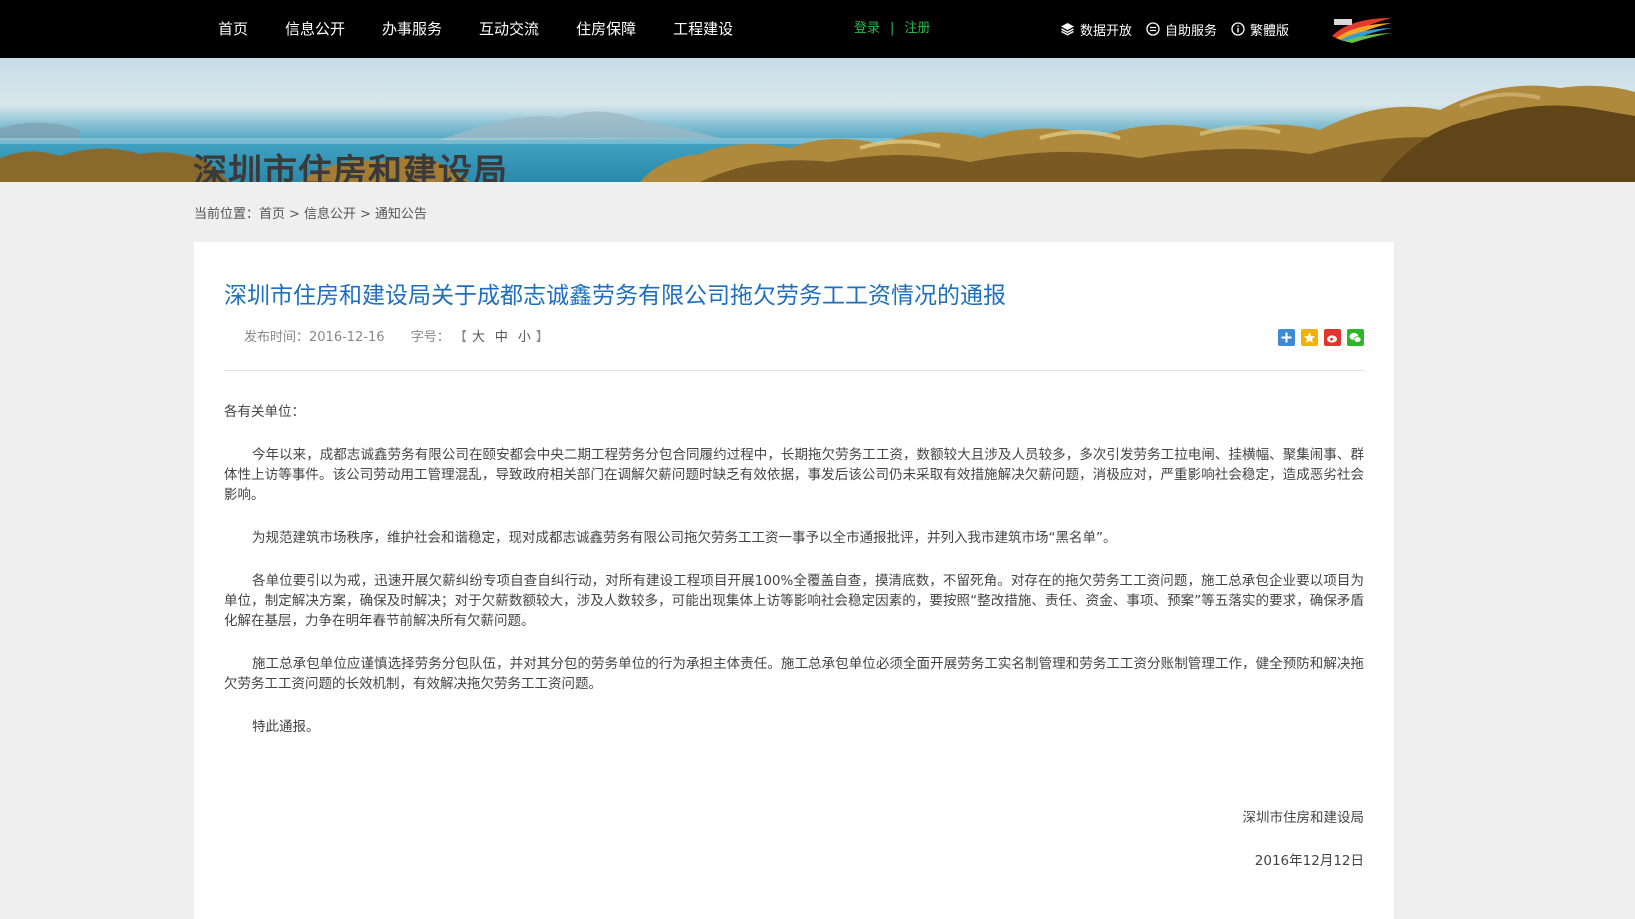 The image size is (1635, 919). Describe the element at coordinates (330, 214) in the screenshot. I see `breadcrumb-info-disclosure: 信息公开` at that location.